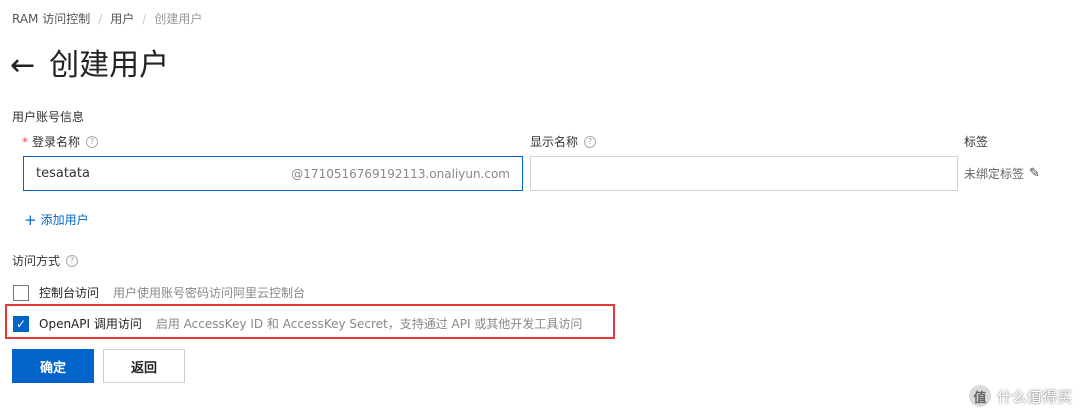  Describe the element at coordinates (122, 18) in the screenshot. I see `breadcrumb-item-users: 用户` at that location.